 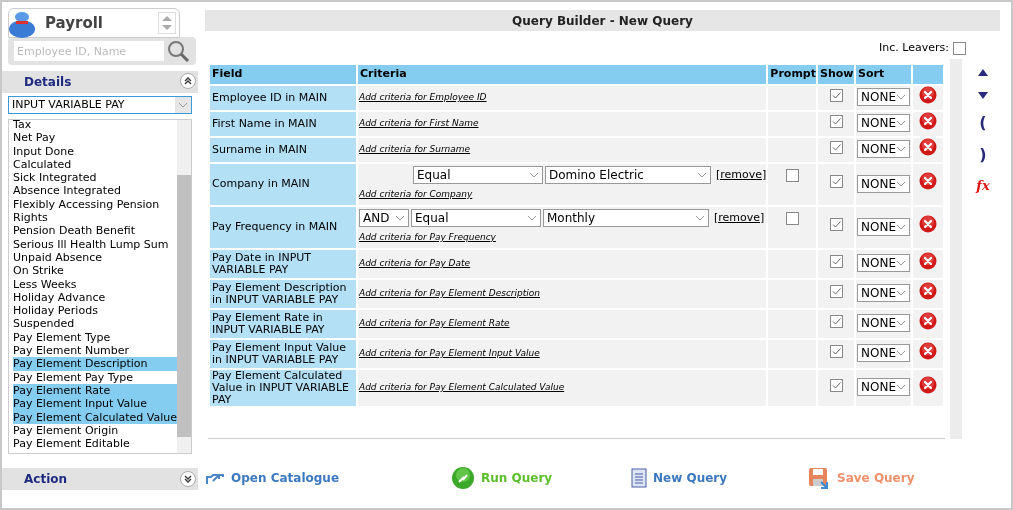 What do you see at coordinates (983, 95) in the screenshot?
I see `move-down-icon` at bounding box center [983, 95].